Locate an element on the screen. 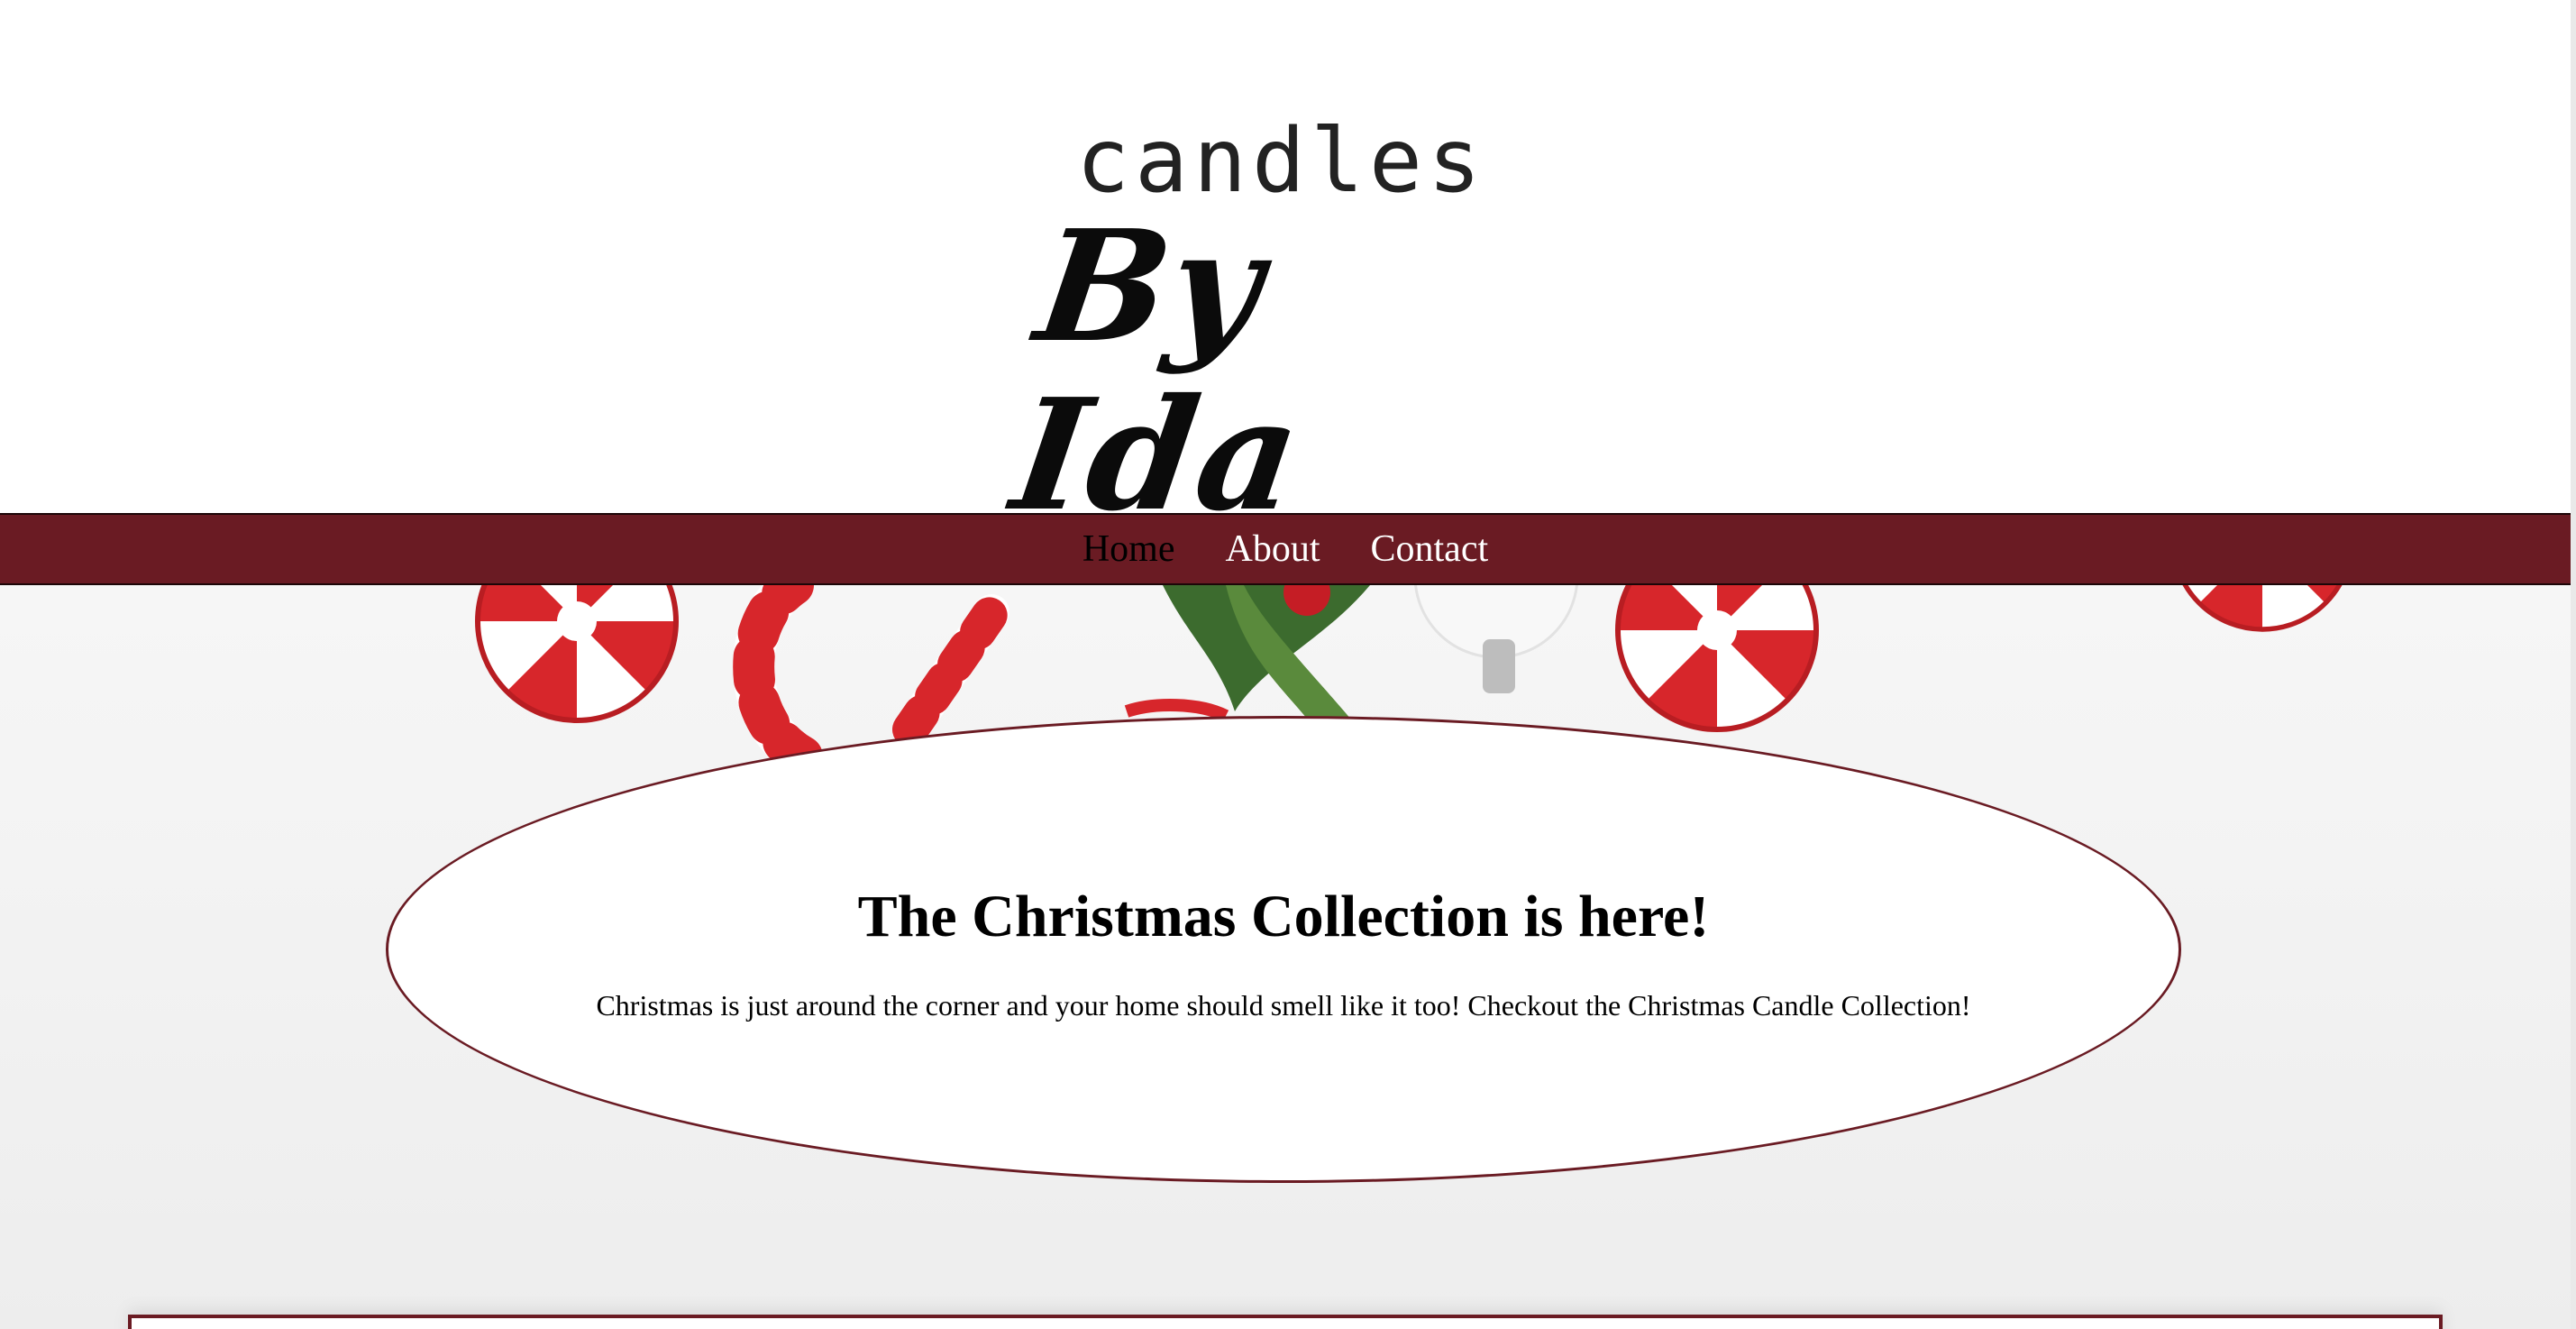 The image size is (2576, 1329). nav-link-home: Home is located at coordinates (1128, 549).